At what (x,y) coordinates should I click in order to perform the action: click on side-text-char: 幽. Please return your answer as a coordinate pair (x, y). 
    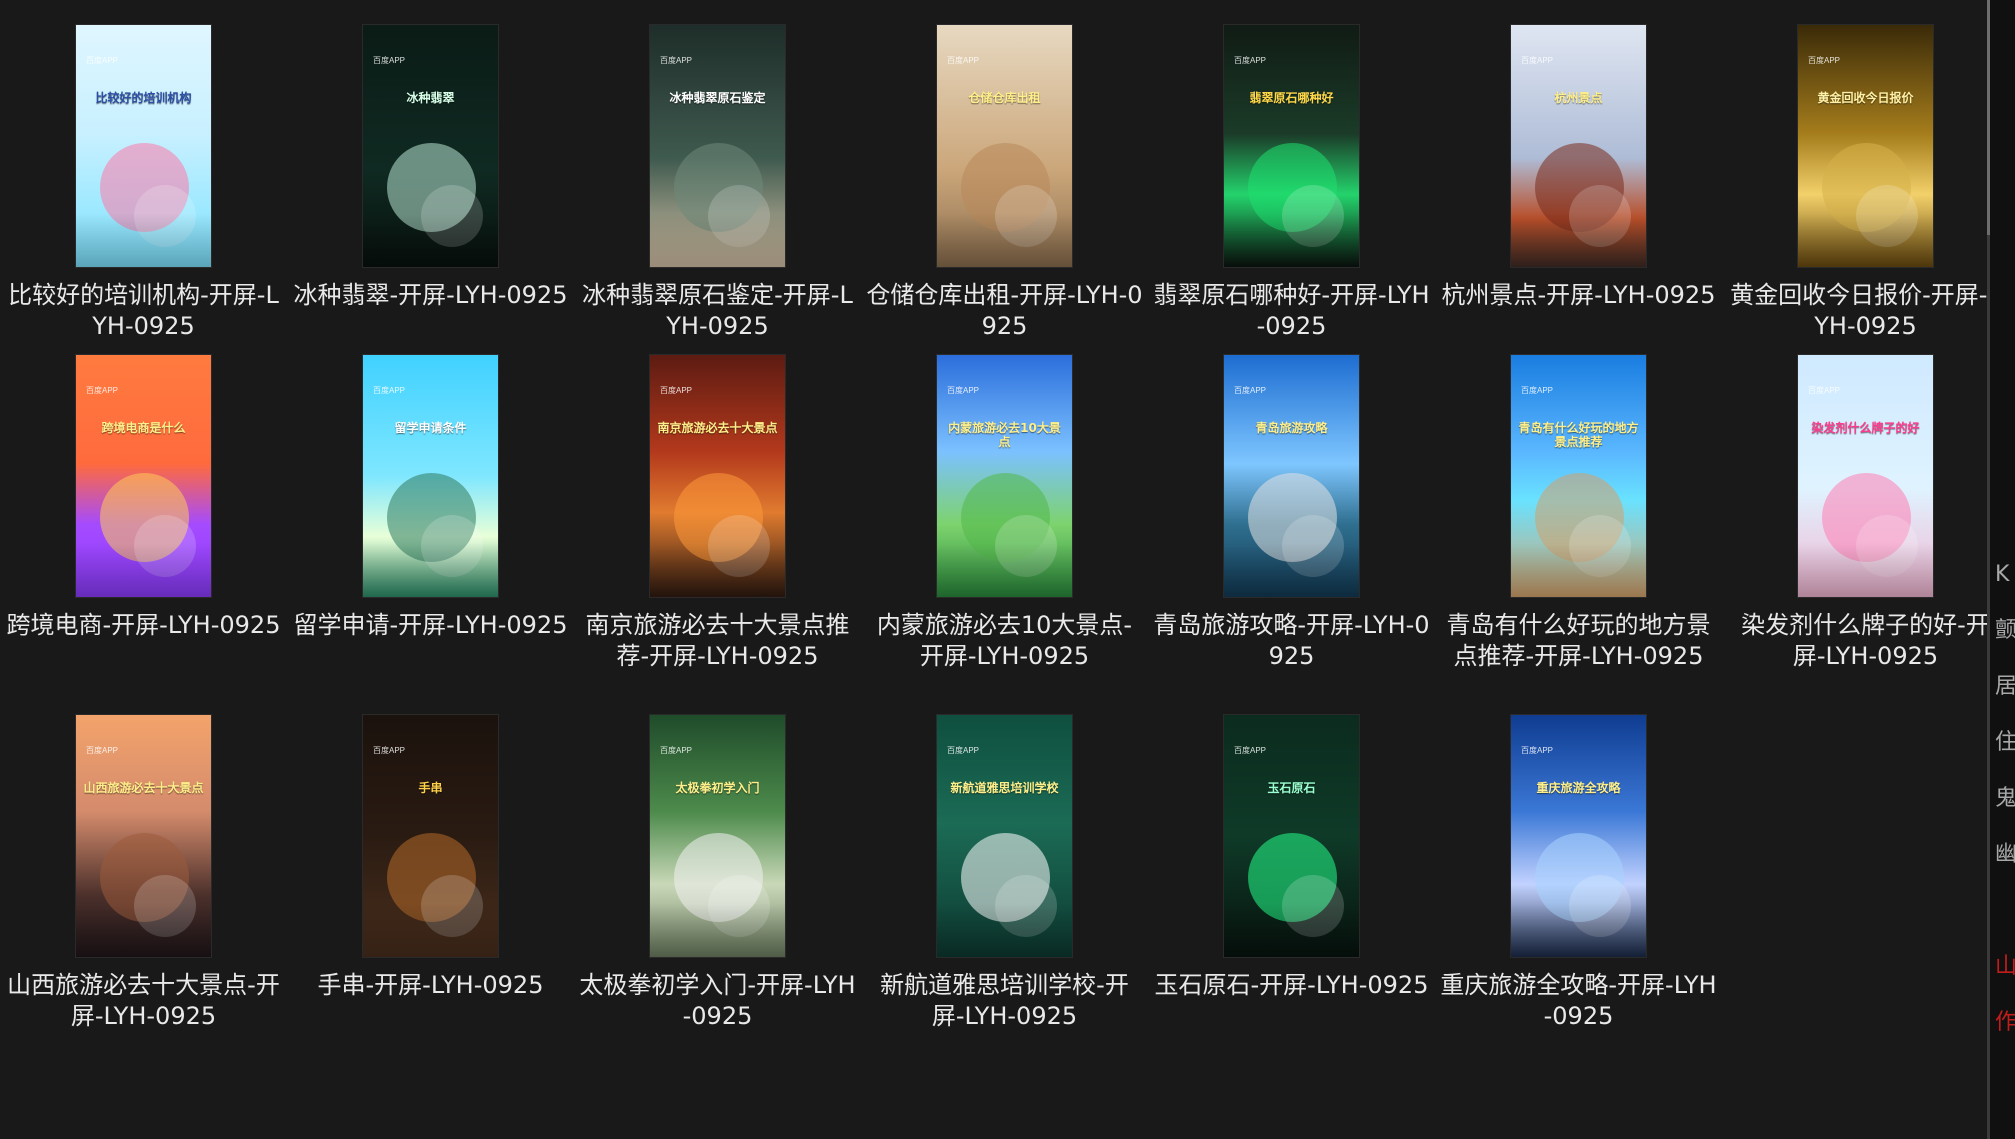
    Looking at the image, I should click on (2005, 854).